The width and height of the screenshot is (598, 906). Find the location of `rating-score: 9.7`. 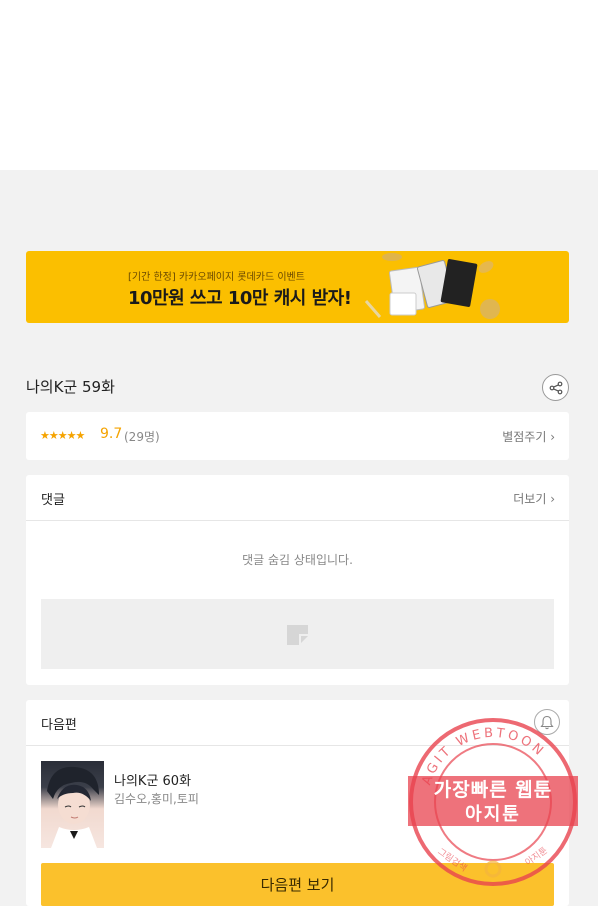

rating-score: 9.7 is located at coordinates (111, 434).